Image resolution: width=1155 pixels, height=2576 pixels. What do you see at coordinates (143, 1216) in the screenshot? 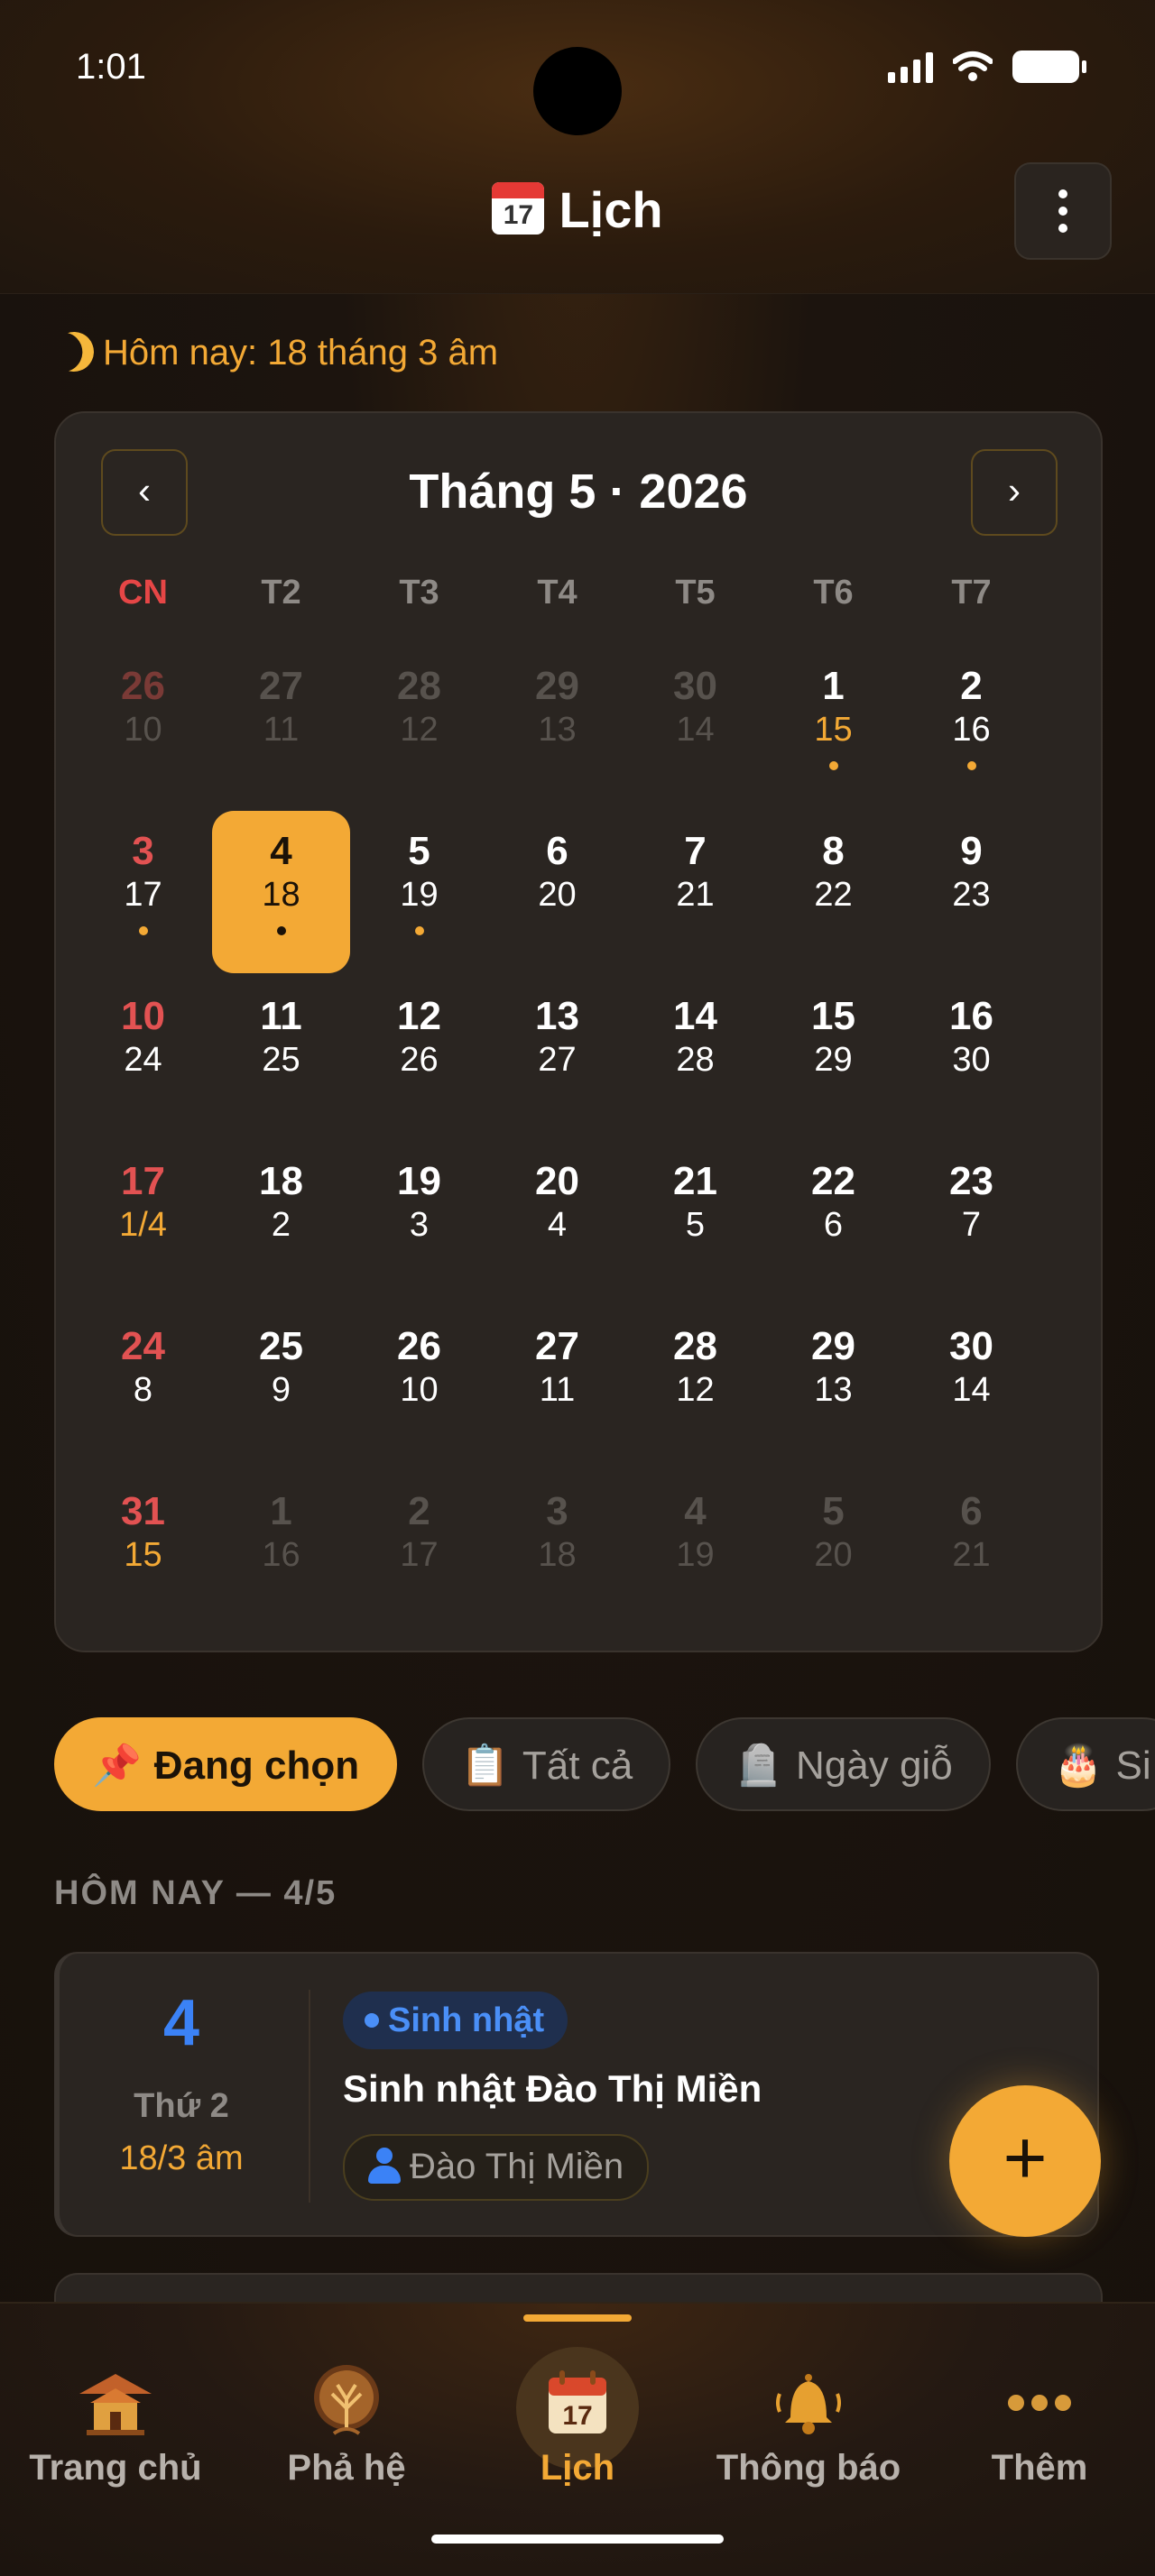
I see `day-cell: 17 1/4` at bounding box center [143, 1216].